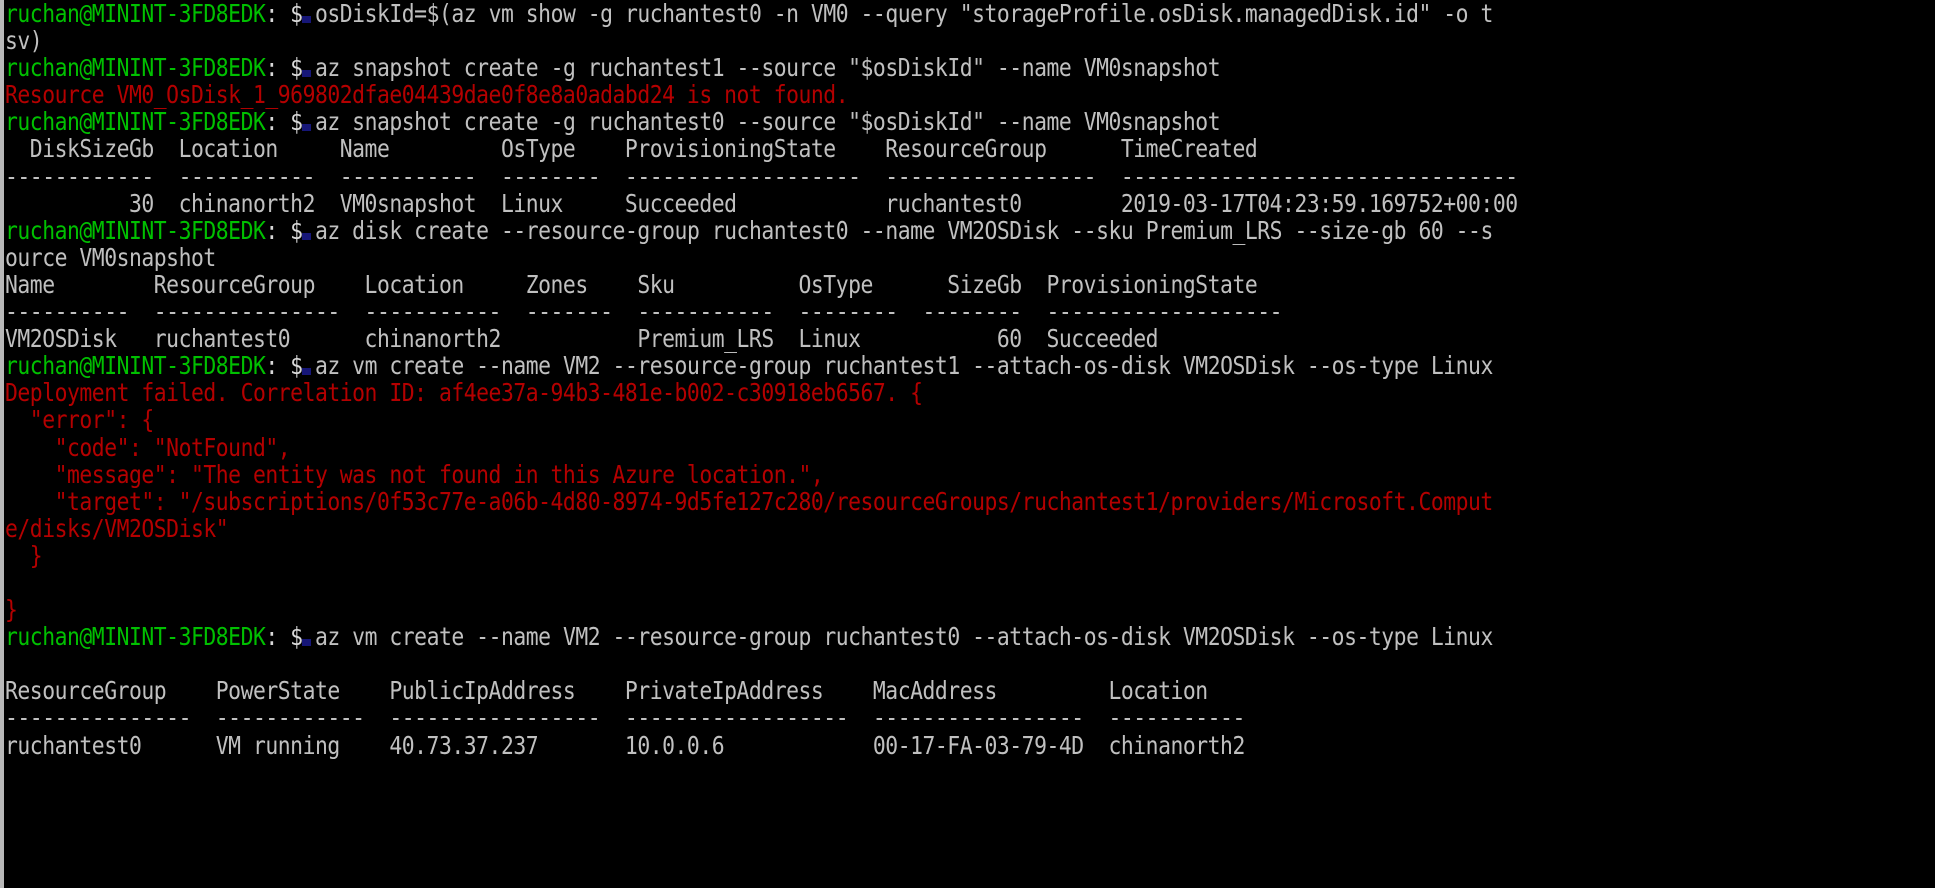 This screenshot has height=888, width=1935. What do you see at coordinates (24, 41) in the screenshot?
I see `output-text: sv)` at bounding box center [24, 41].